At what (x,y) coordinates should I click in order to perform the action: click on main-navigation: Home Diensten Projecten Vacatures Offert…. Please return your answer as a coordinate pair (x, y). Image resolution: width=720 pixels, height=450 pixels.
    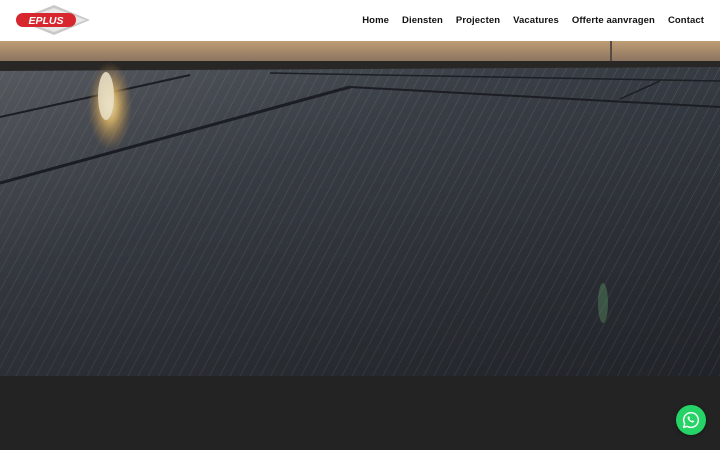
    Looking at the image, I should click on (533, 20).